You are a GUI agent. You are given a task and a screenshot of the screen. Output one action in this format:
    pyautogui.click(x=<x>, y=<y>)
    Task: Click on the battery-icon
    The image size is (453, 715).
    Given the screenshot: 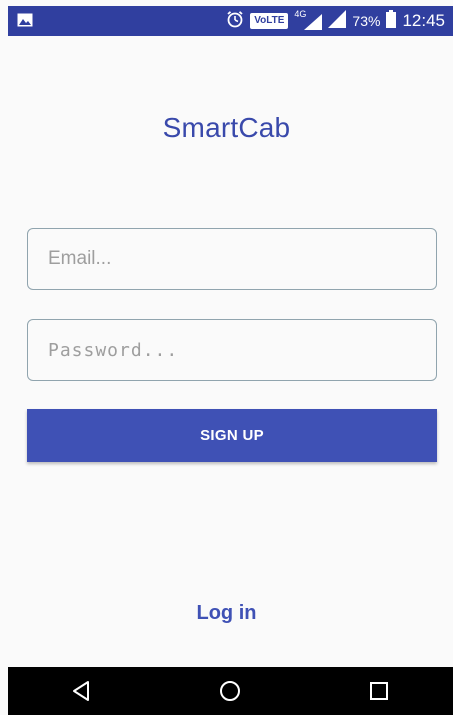 What is the action you would take?
    pyautogui.click(x=391, y=21)
    